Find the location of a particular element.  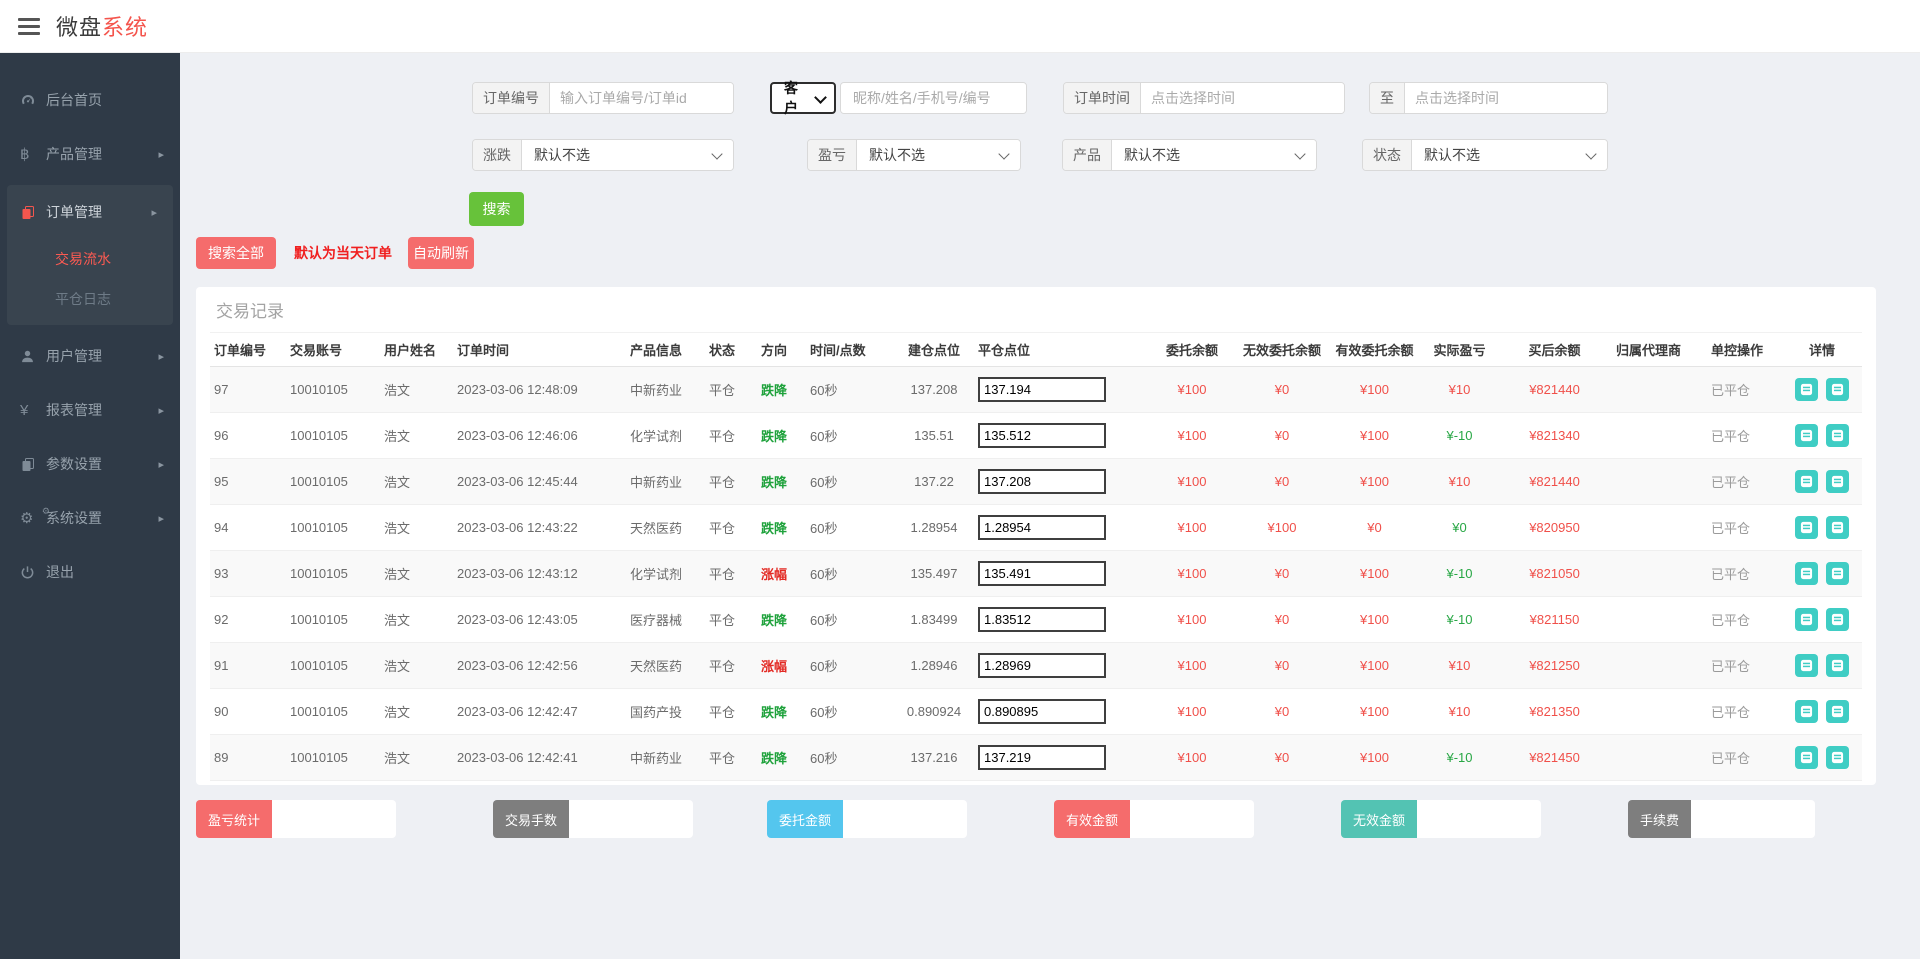

status-select: 默认不选 is located at coordinates (1509, 155).